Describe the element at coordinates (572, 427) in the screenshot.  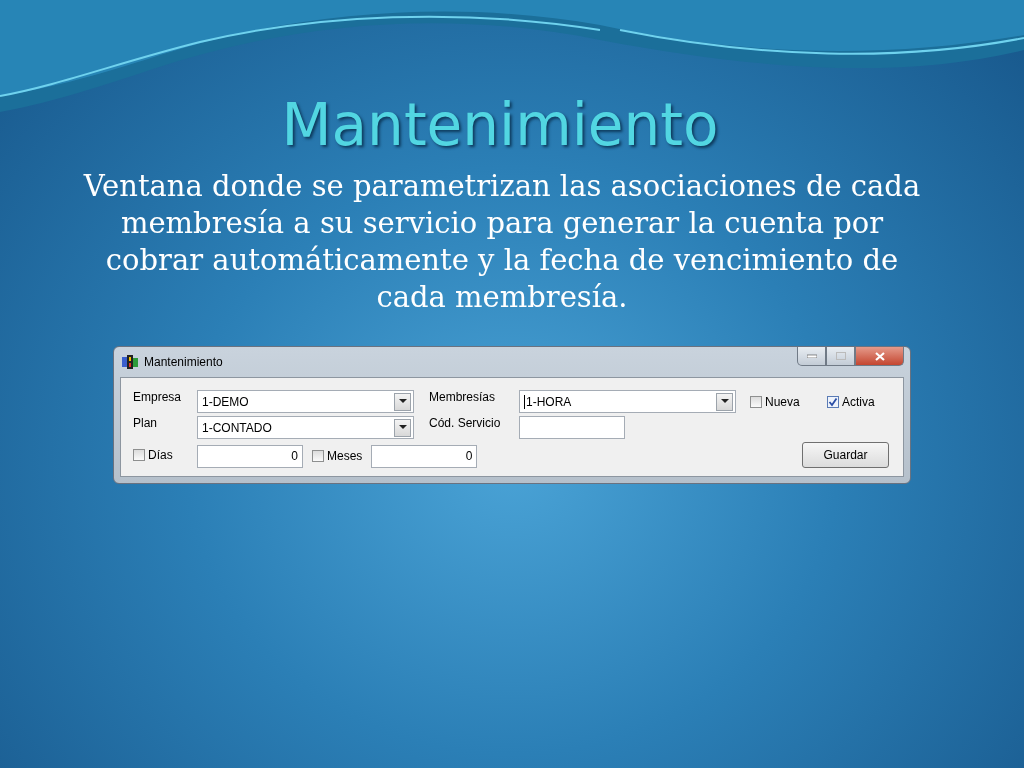
I see `input-field` at that location.